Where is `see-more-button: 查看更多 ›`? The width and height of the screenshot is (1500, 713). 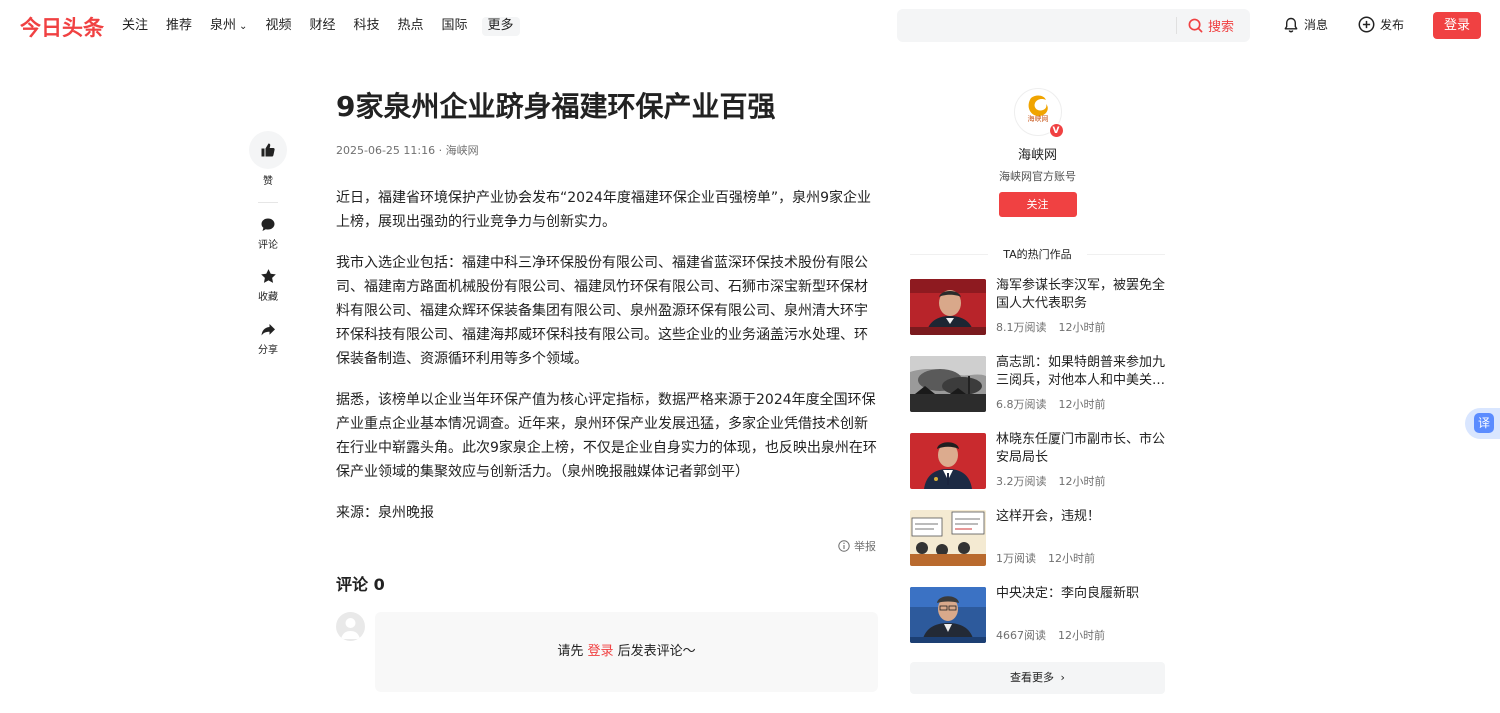
see-more-button: 查看更多 › is located at coordinates (1037, 678).